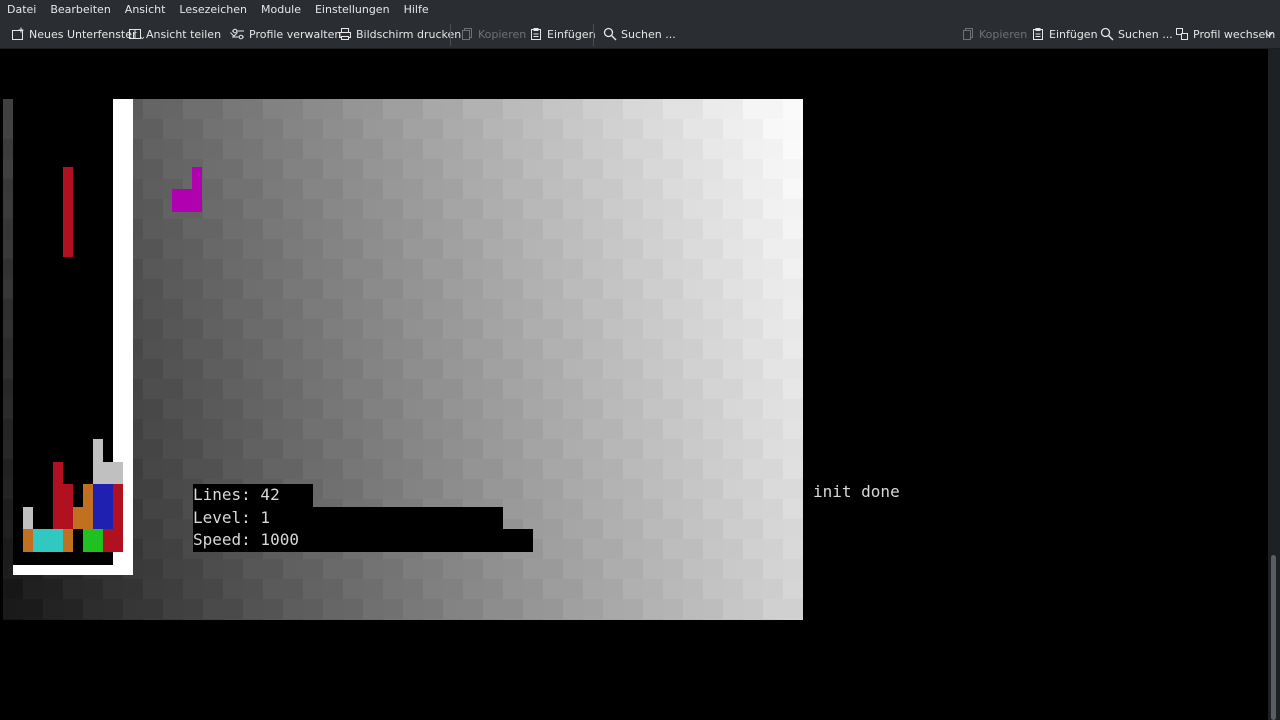 The image size is (1280, 720). What do you see at coordinates (363, 541) in the screenshot?
I see `speed-stat: Speed: 1000` at bounding box center [363, 541].